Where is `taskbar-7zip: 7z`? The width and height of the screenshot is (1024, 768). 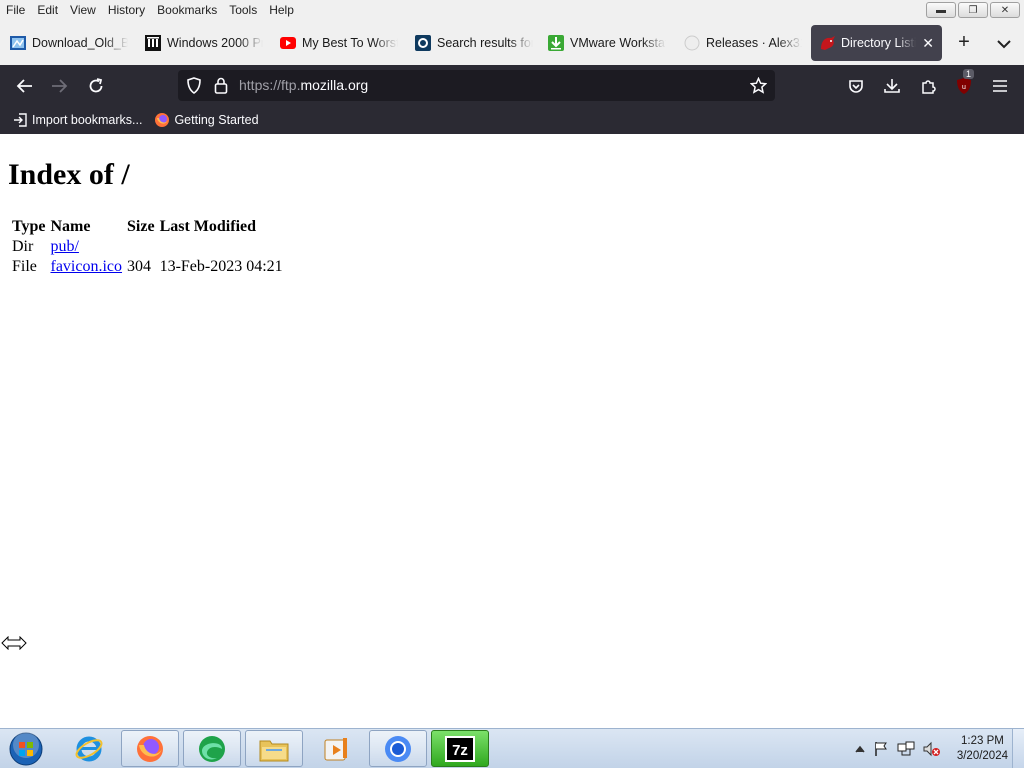 taskbar-7zip: 7z is located at coordinates (460, 748).